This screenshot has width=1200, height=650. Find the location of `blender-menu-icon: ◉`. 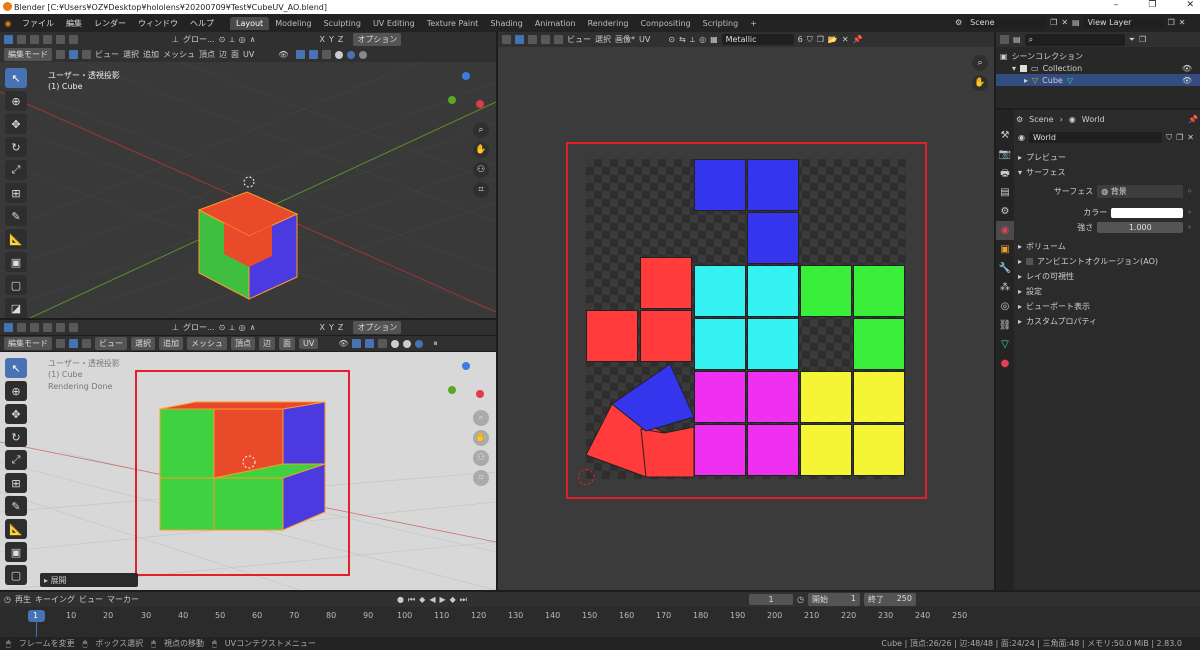

blender-menu-icon: ◉ is located at coordinates (8, 23).